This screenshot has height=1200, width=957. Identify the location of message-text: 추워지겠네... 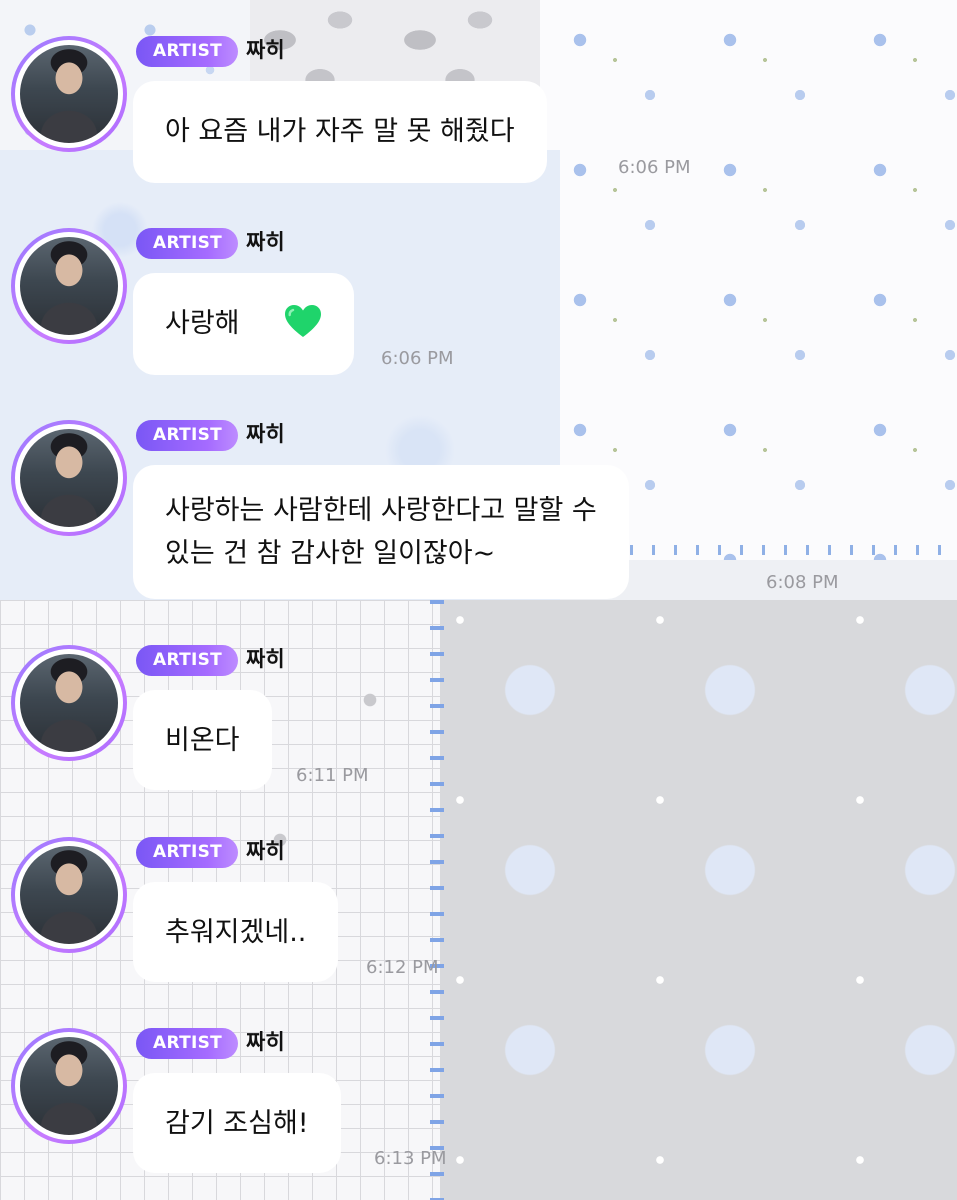
(236, 932).